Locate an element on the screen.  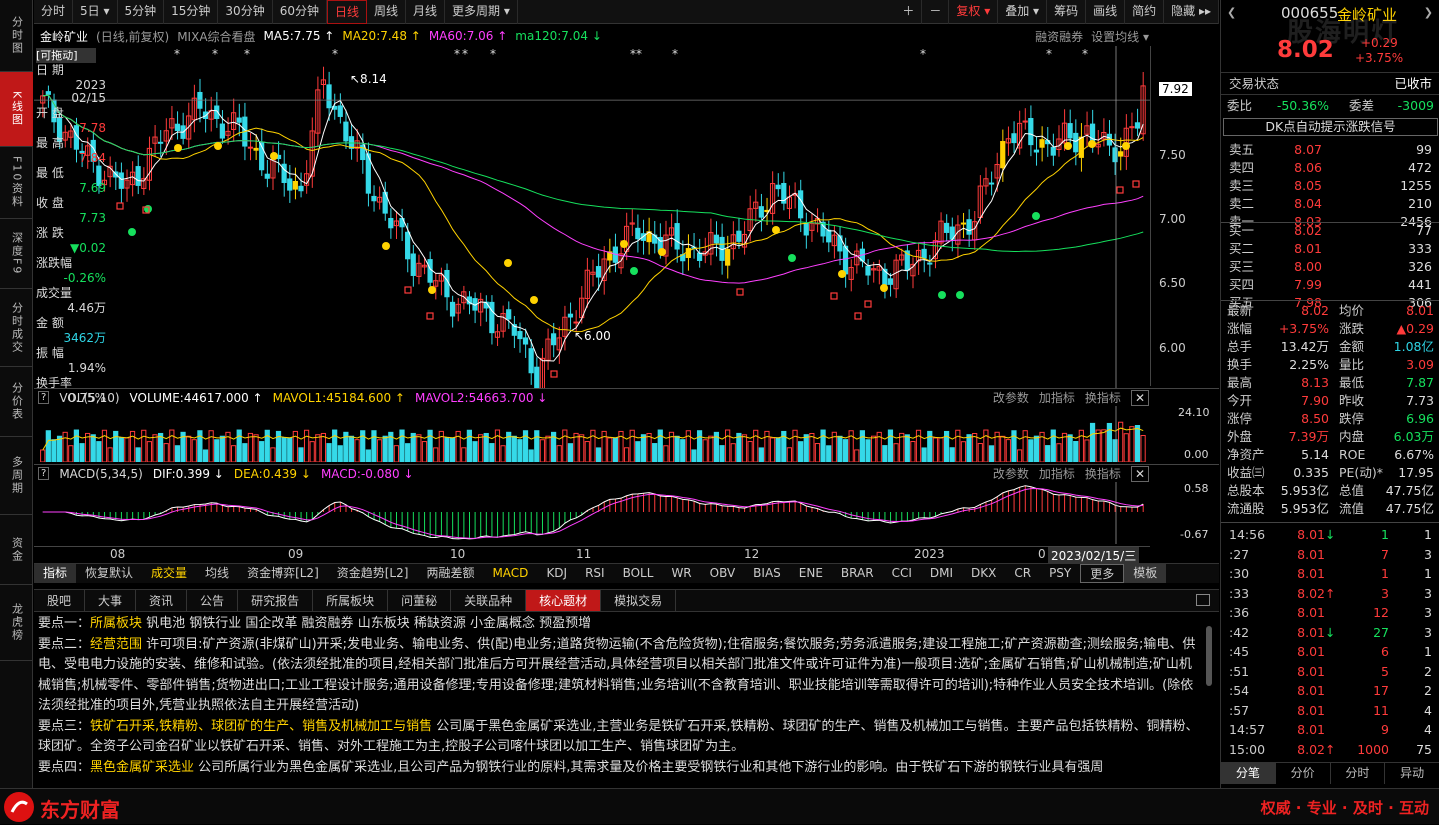
indicator-tab: 成交量 is located at coordinates (169, 573).